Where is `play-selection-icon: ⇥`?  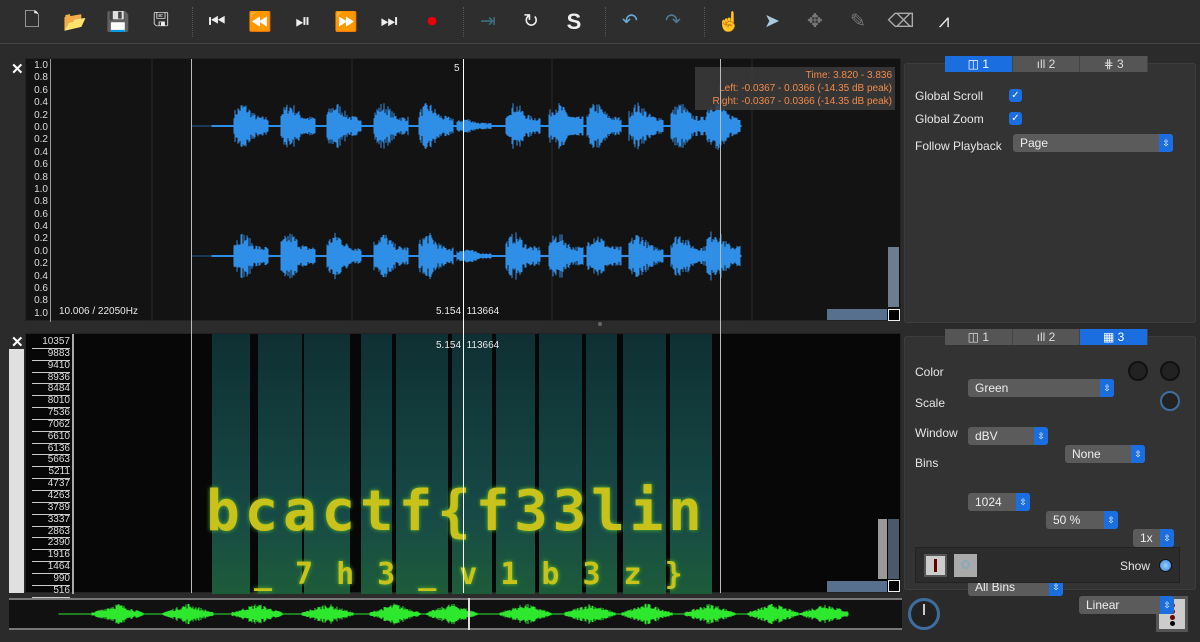
play-selection-icon: ⇥ is located at coordinates (488, 21).